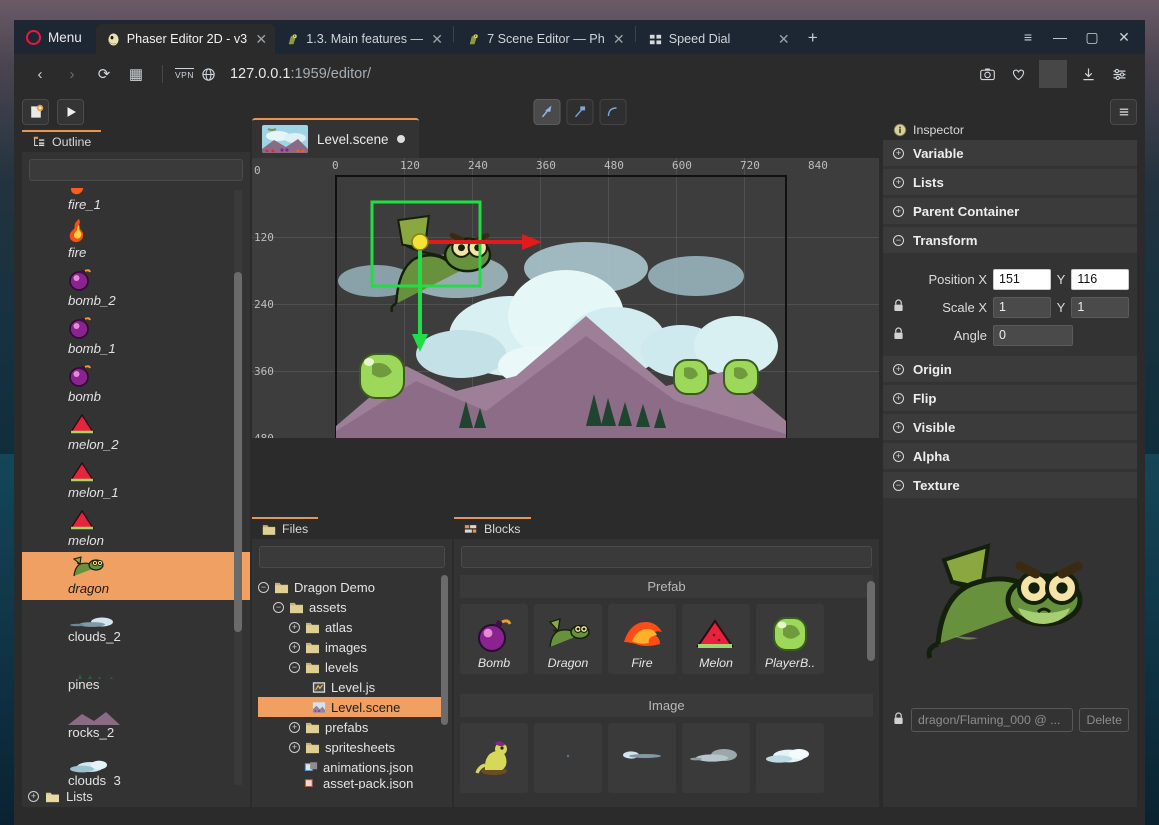 Image resolution: width=1159 pixels, height=825 pixels. Describe the element at coordinates (494, 758) in the screenshot. I see `block-item-dino` at that location.